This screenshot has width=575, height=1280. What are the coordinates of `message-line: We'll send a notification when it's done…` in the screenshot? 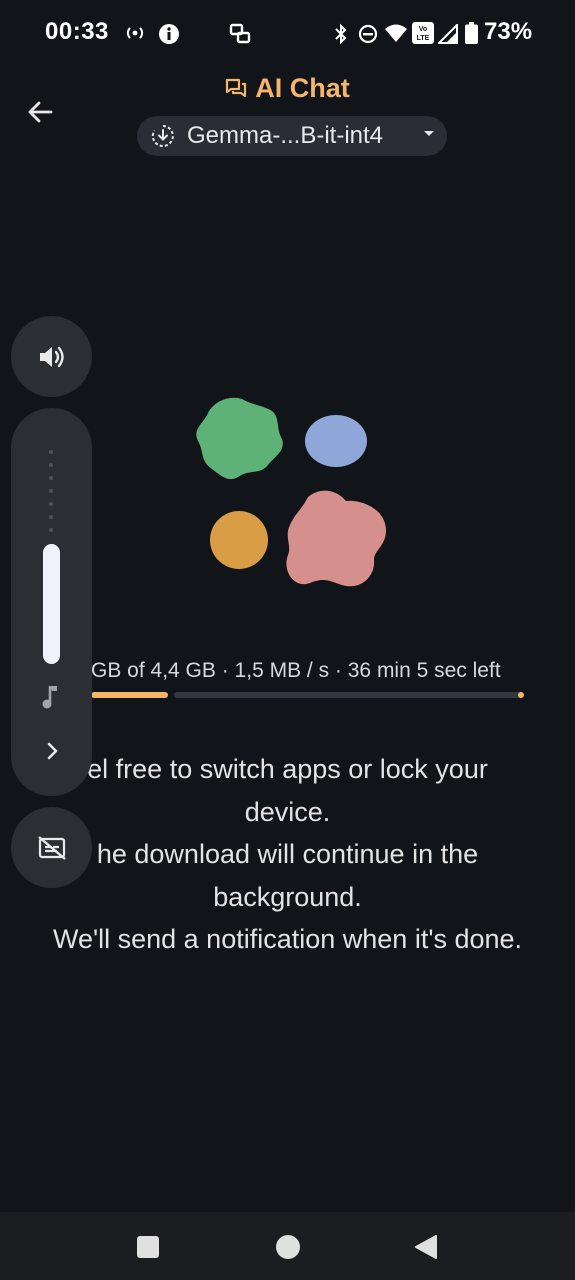 It's located at (287, 939).